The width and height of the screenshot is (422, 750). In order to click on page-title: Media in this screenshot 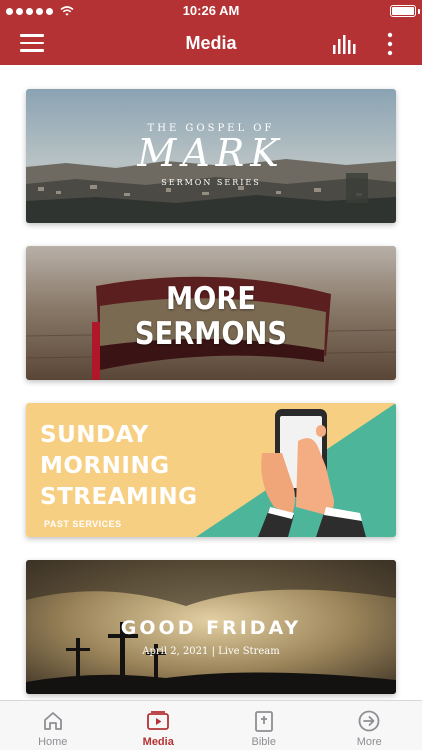, I will do `click(211, 43)`.